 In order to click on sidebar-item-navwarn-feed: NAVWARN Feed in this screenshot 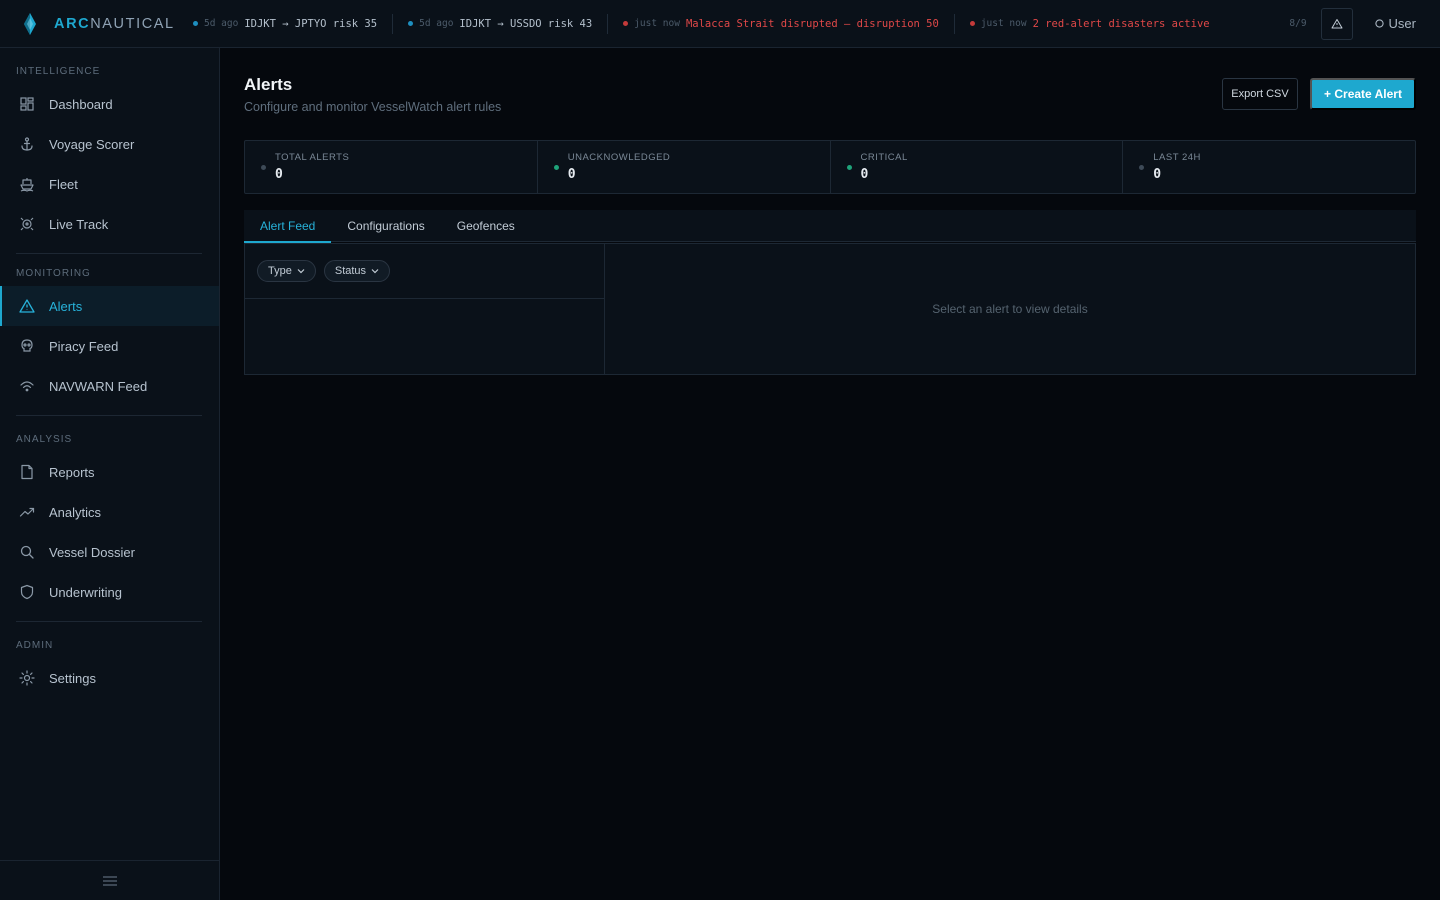, I will do `click(109, 386)`.